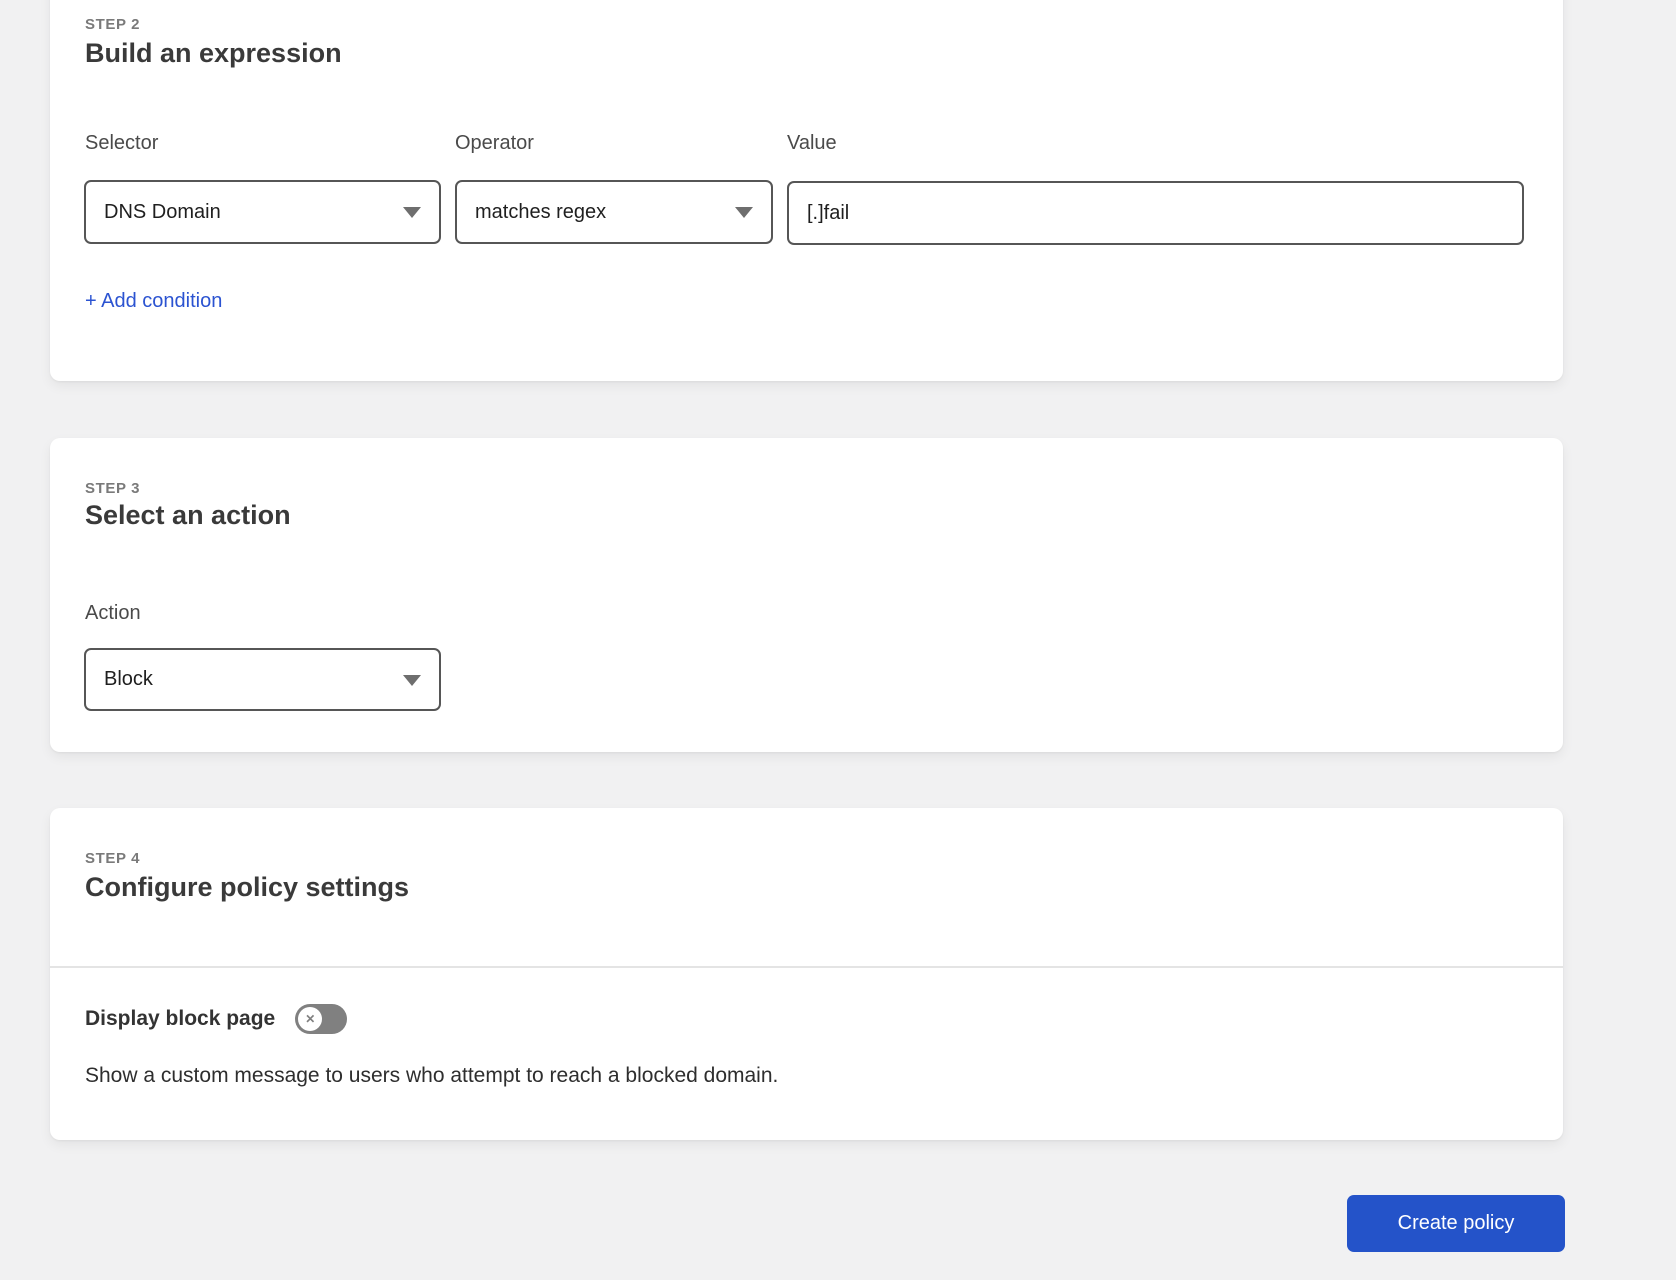  I want to click on selector-dropdown: DNS Domain, so click(262, 212).